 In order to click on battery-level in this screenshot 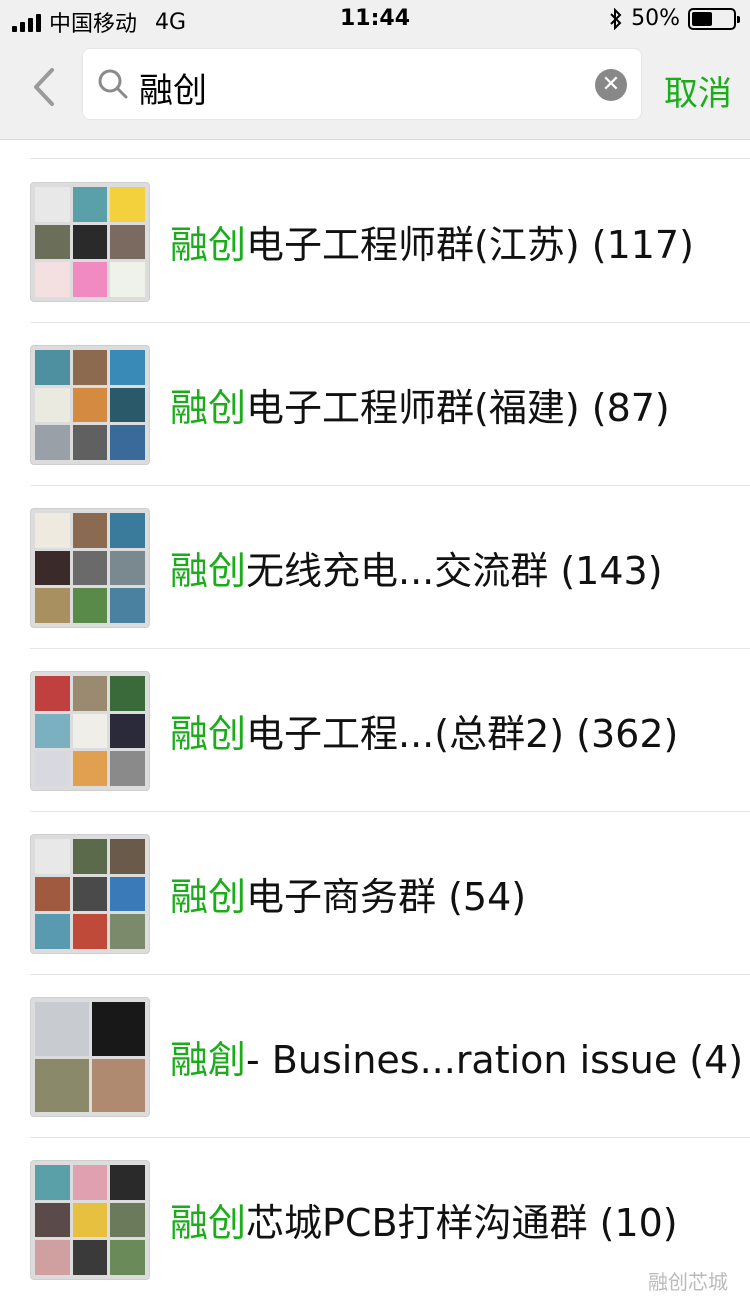, I will do `click(702, 18)`.